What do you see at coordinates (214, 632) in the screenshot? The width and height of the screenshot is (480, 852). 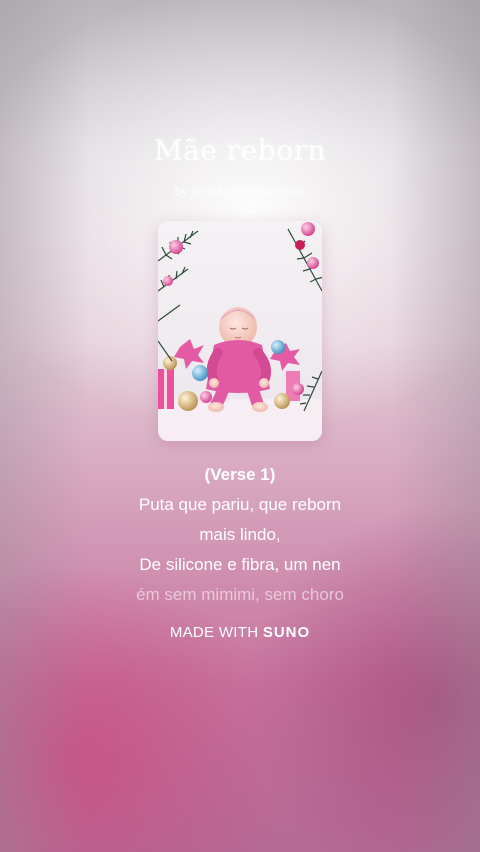 I see `made-with-label: MADE WITH` at bounding box center [214, 632].